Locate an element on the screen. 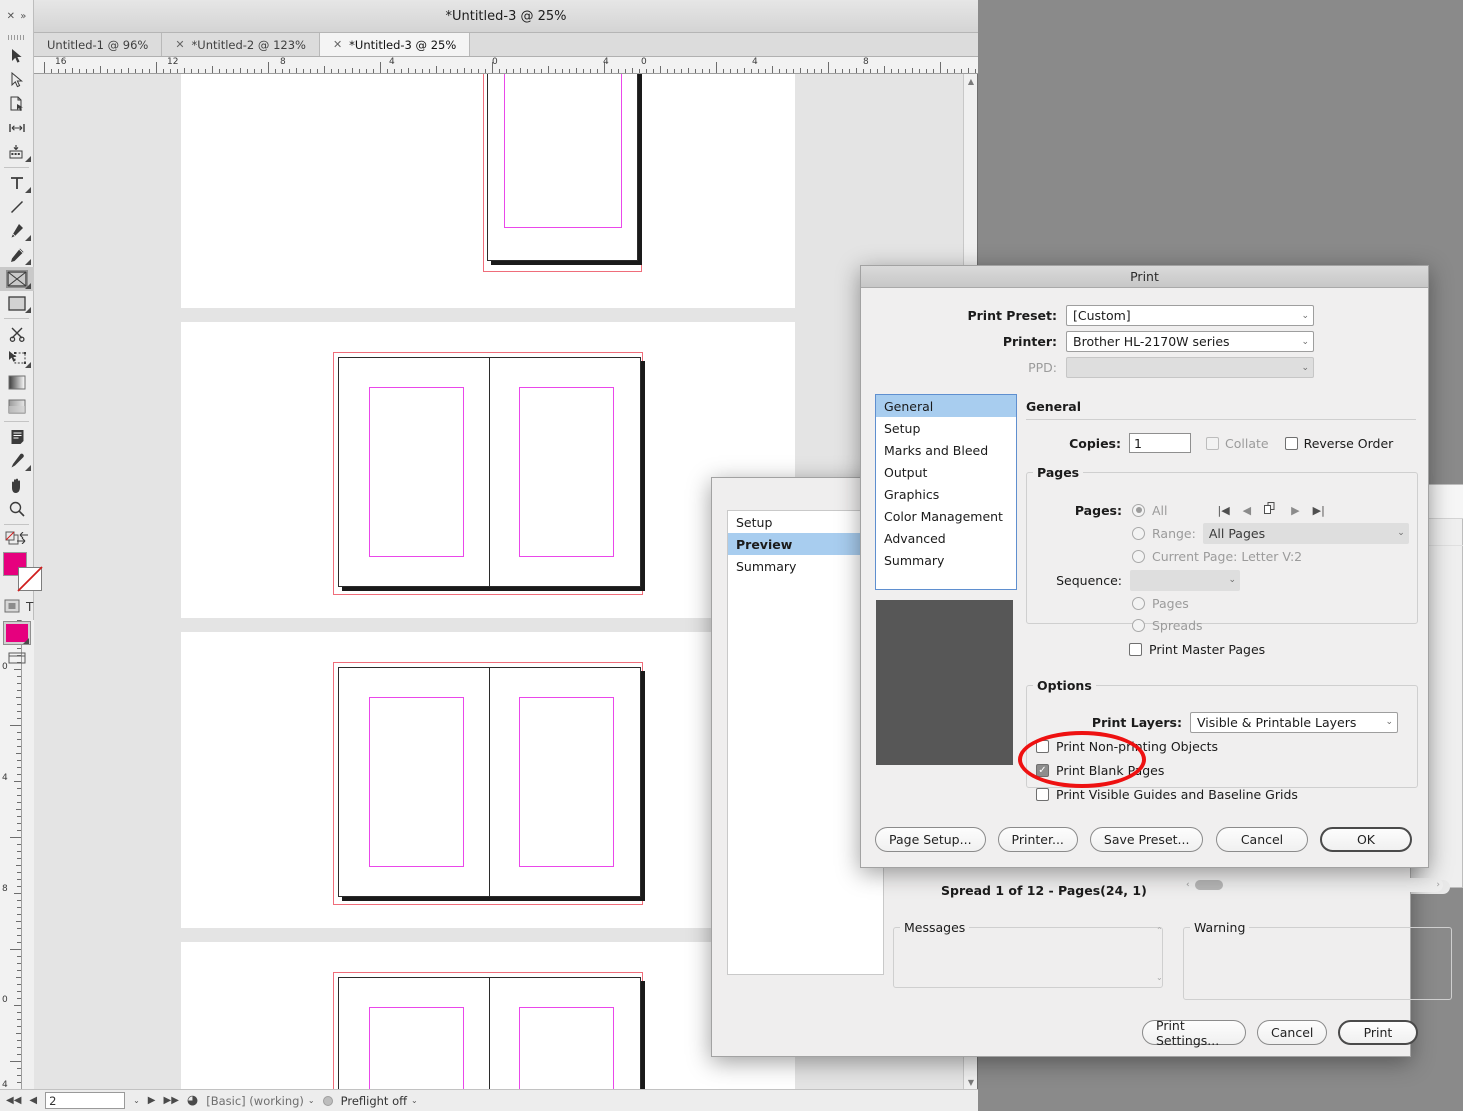  tab-untitled-3: ✕ *Untitled-3 @ 25% is located at coordinates (395, 44).